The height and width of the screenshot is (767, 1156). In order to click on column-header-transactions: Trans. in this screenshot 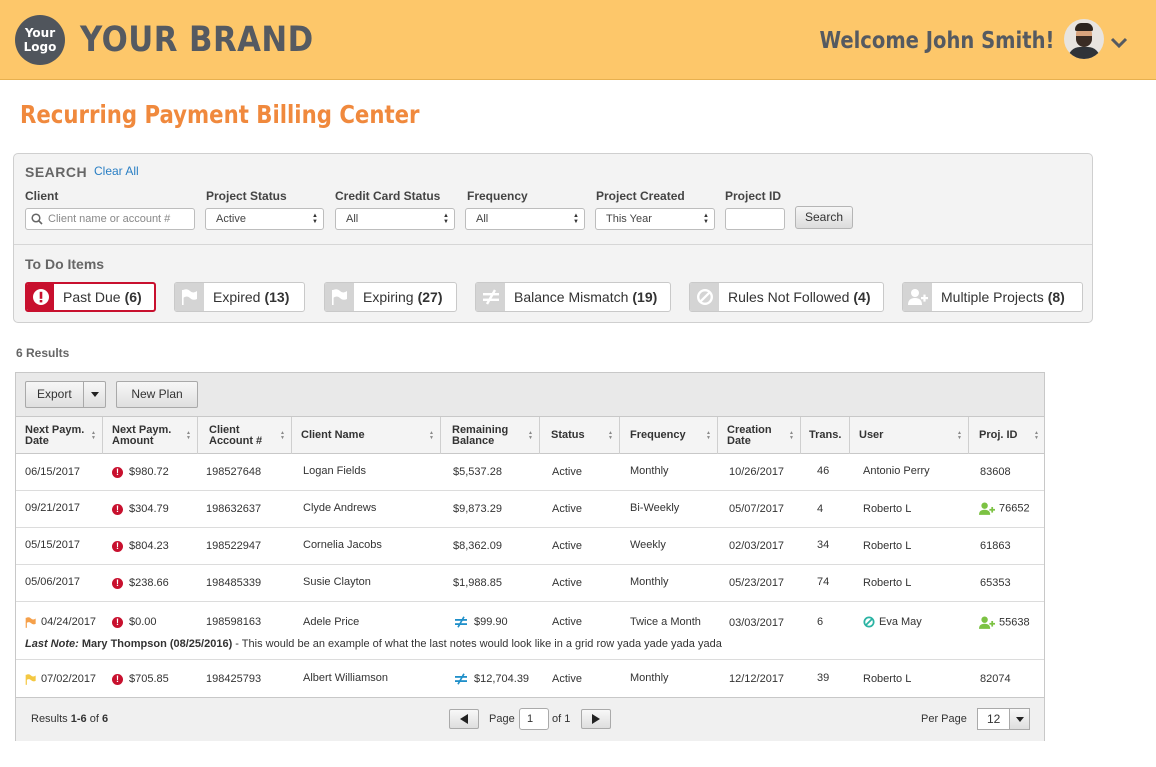, I will do `click(825, 435)`.